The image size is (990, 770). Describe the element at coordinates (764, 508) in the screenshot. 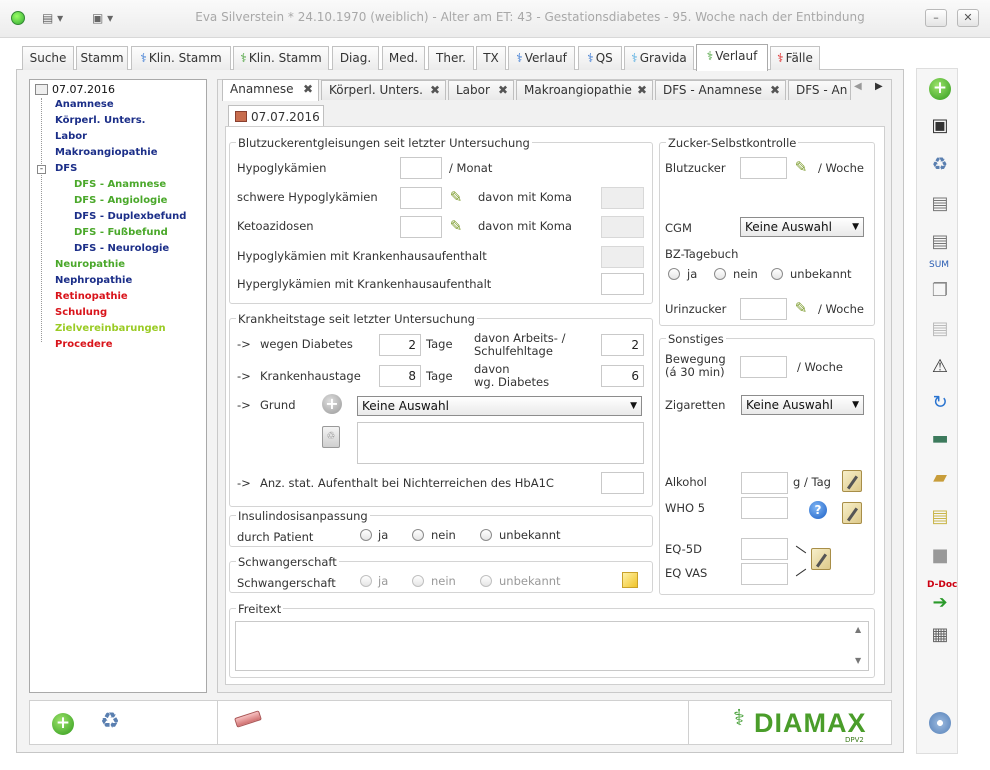

I see `field-who5` at that location.